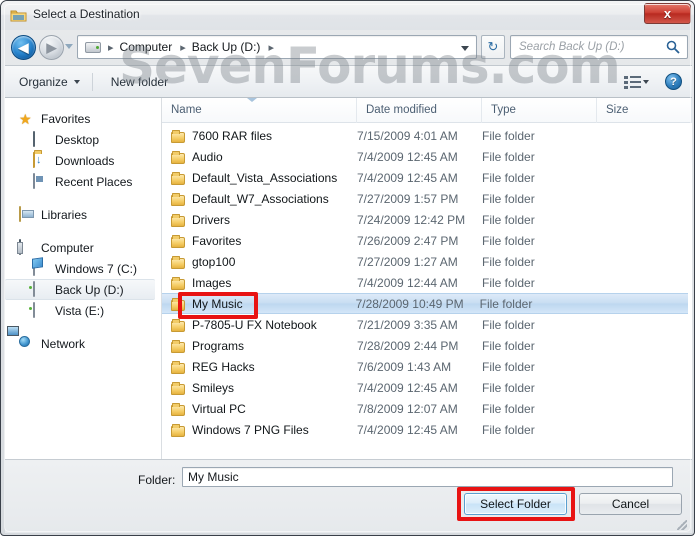 This screenshot has height=536, width=695. I want to click on sidebar-item-vista-e: Vista (E:), so click(83, 310).